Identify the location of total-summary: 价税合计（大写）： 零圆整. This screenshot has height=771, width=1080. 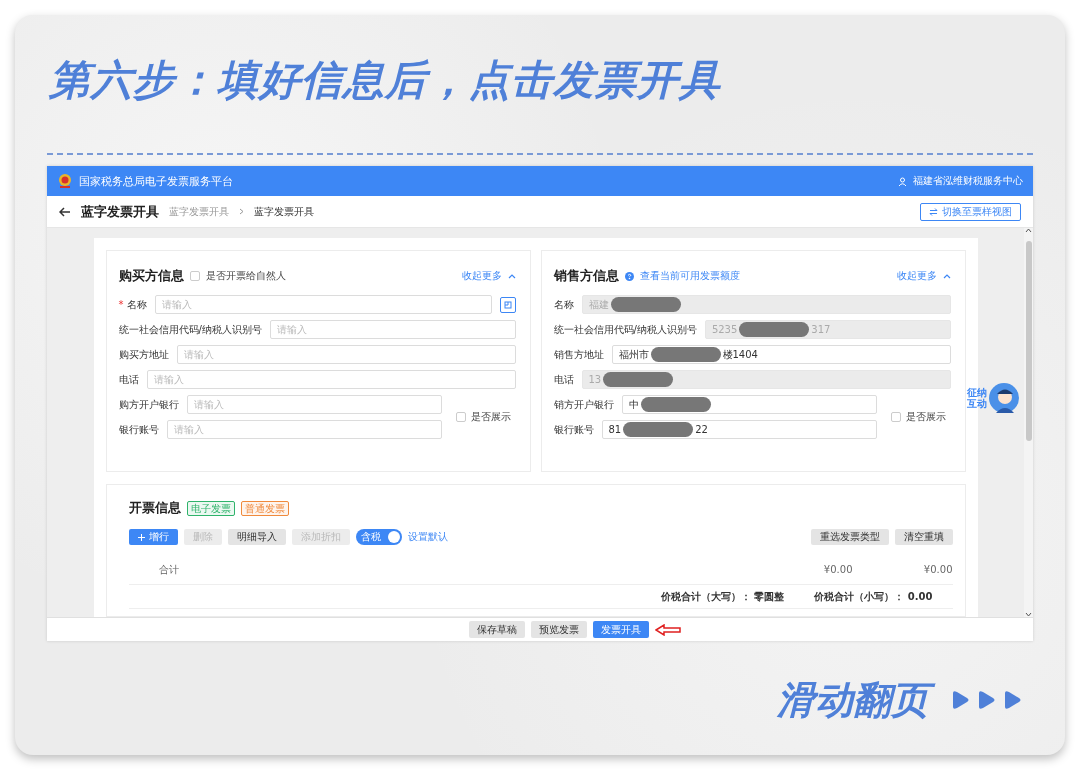
(722, 596).